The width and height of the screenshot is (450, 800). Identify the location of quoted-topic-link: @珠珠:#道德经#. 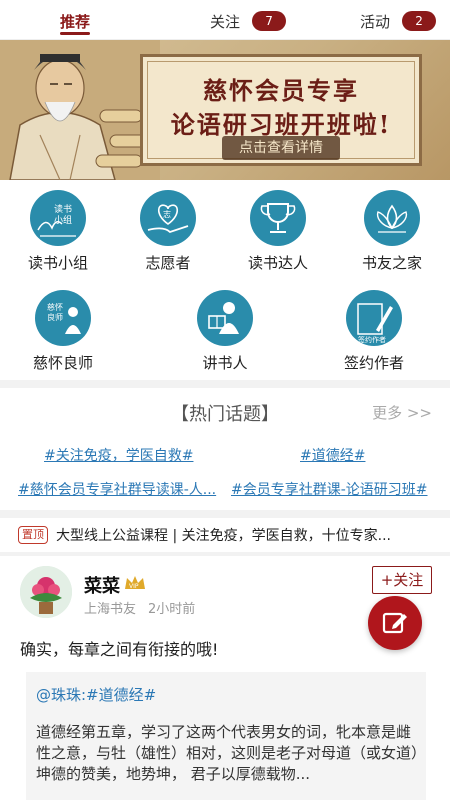
(96, 694).